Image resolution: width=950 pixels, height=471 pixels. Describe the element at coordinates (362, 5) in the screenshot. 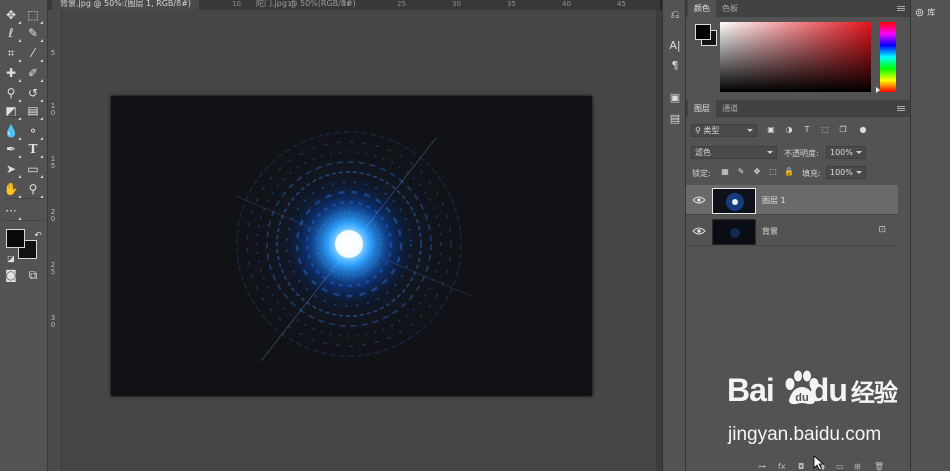

I see `horizontal-ruler: 0 5 10 15 20 25 30 35 40 45` at that location.